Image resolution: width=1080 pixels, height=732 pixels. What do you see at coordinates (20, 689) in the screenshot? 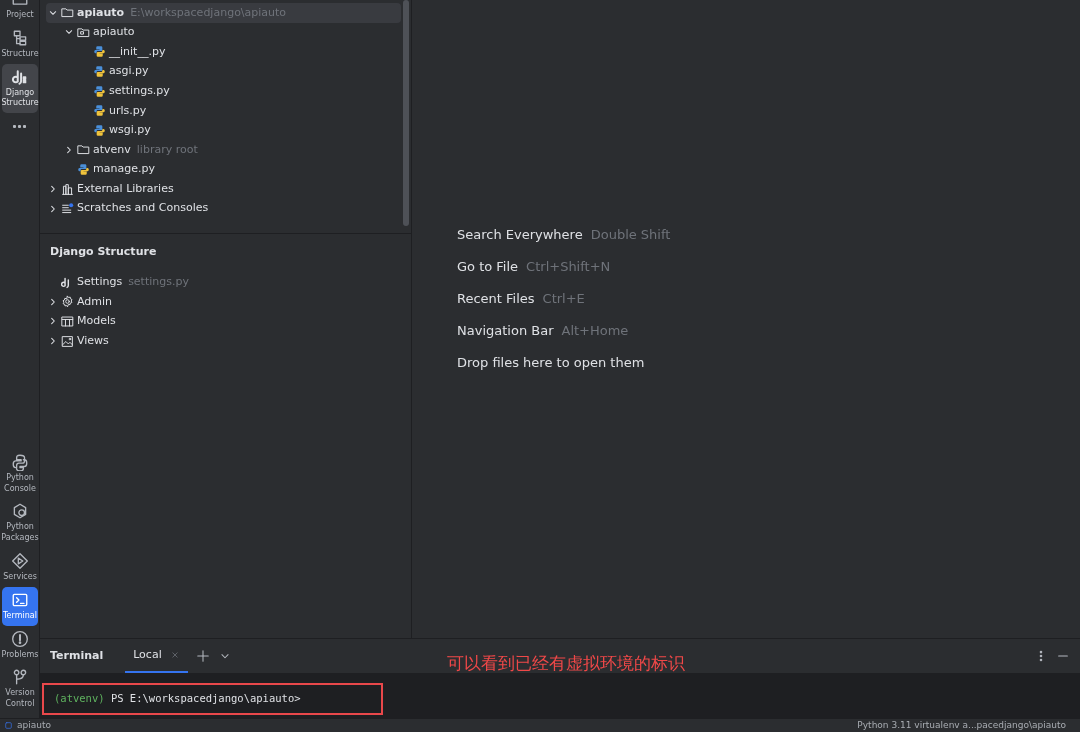
I see `tool-window-button: Version Control` at bounding box center [20, 689].